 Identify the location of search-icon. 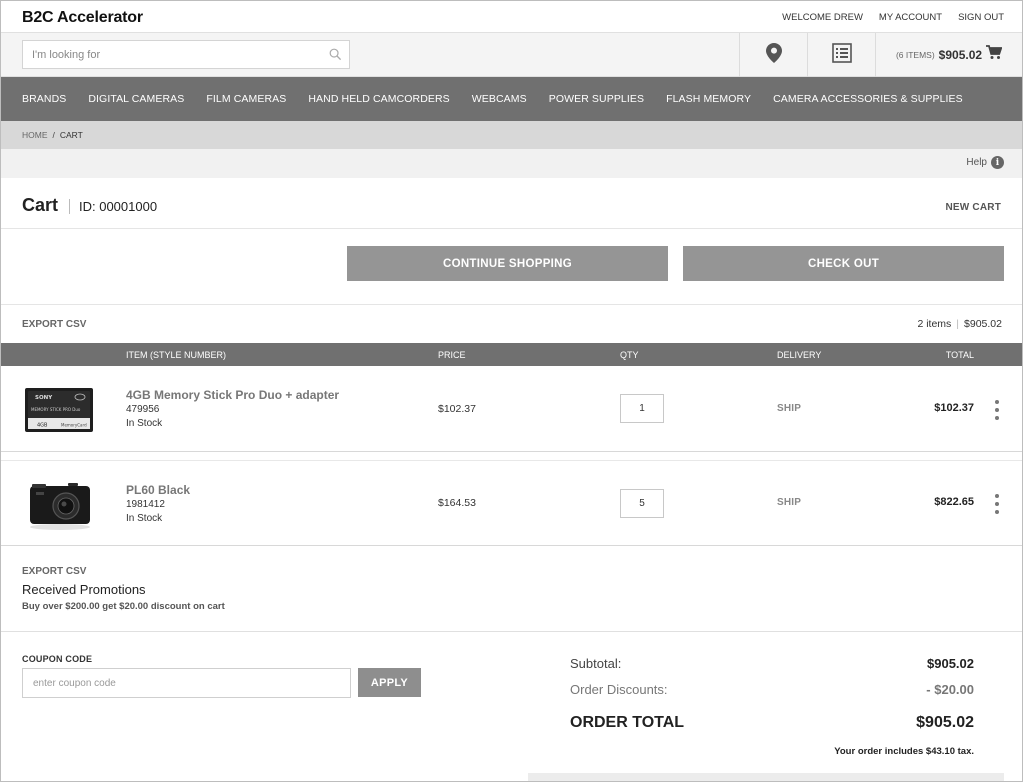
(335, 54).